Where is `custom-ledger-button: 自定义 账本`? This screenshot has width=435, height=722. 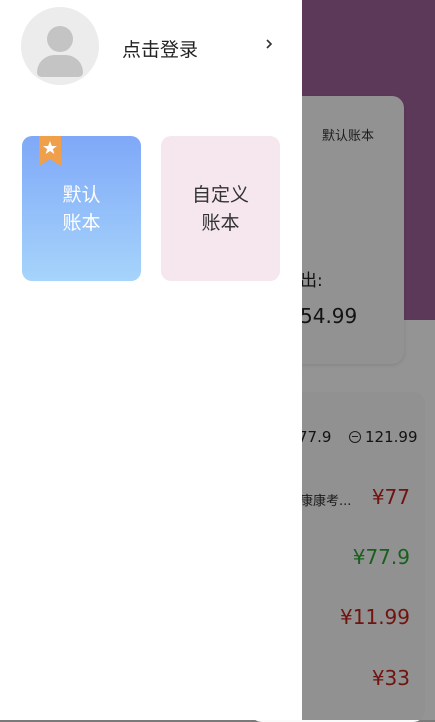 custom-ledger-button: 自定义 账本 is located at coordinates (220, 208).